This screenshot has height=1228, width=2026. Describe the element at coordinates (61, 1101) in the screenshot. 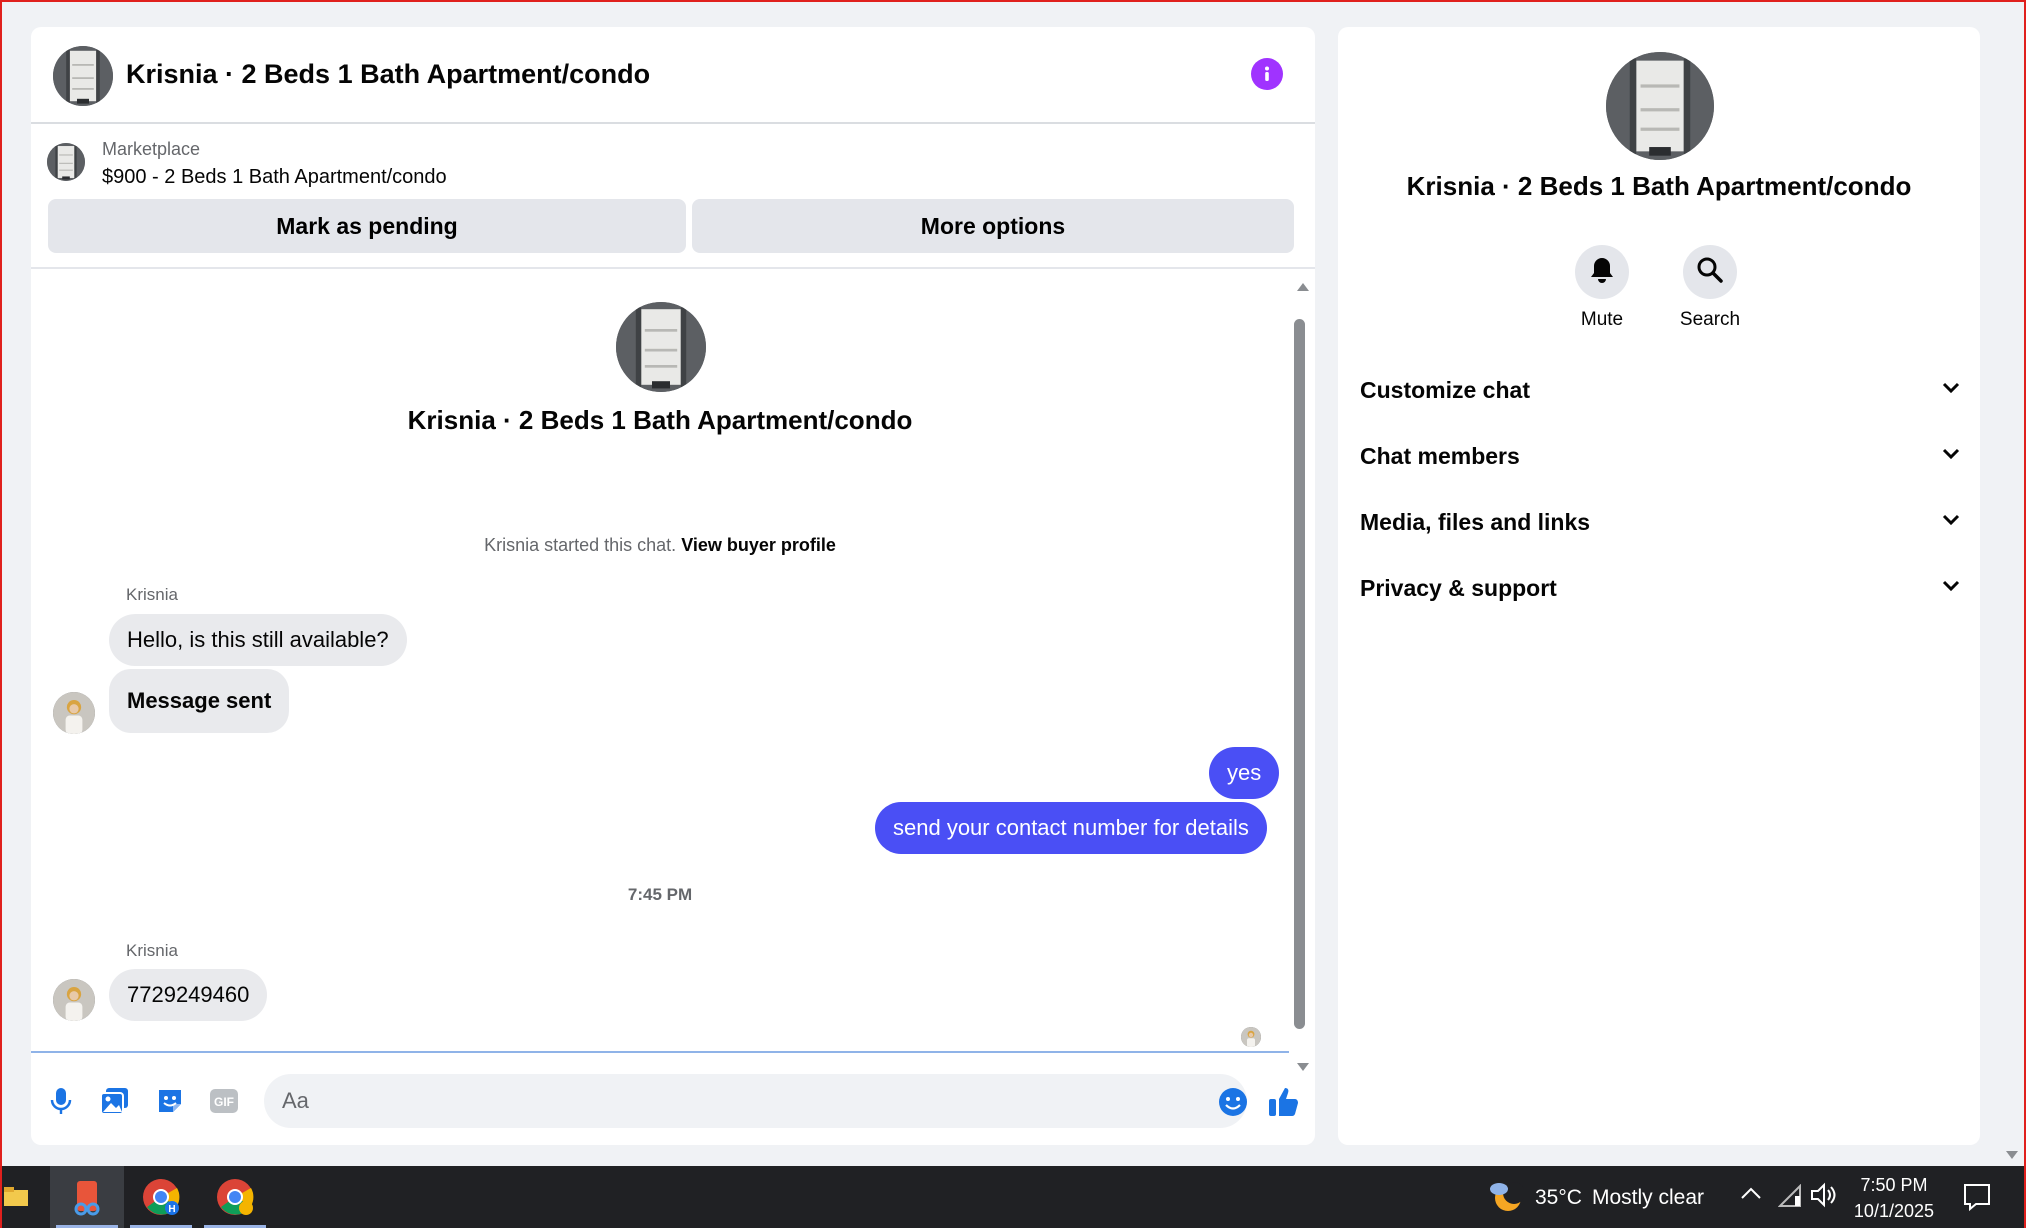

I see `microphone-icon` at that location.